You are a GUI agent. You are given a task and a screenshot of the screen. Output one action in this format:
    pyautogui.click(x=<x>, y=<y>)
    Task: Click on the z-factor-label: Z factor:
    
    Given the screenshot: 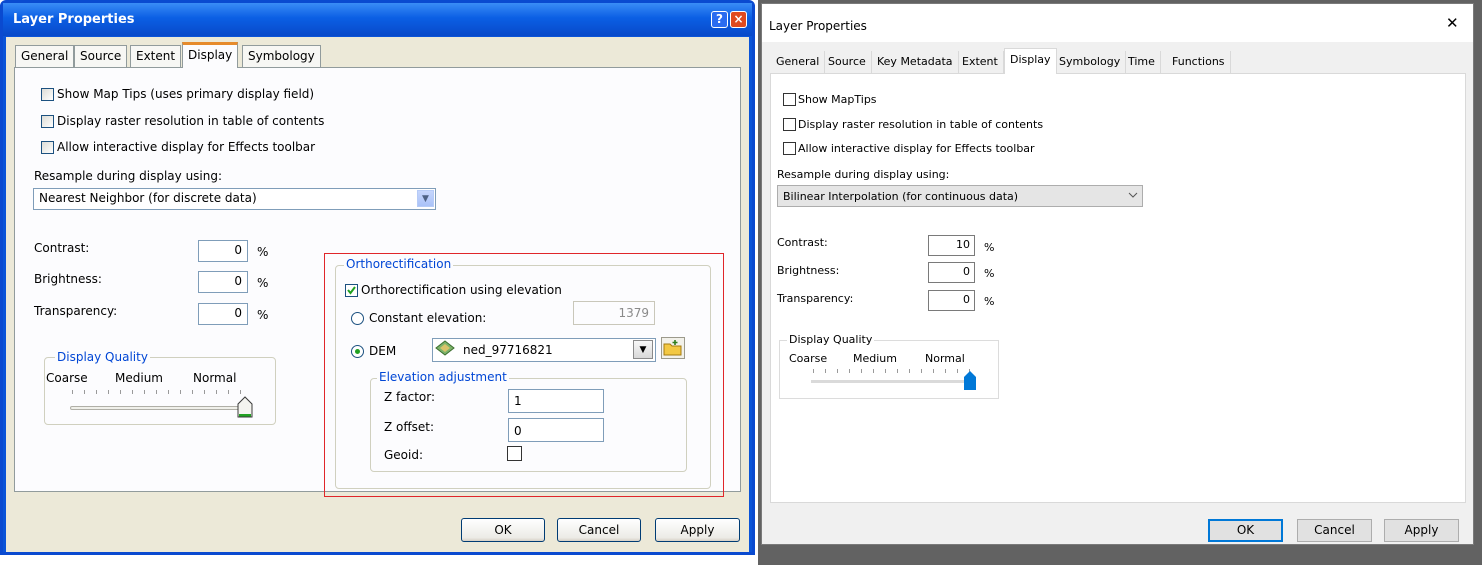 What is the action you would take?
    pyautogui.click(x=410, y=397)
    